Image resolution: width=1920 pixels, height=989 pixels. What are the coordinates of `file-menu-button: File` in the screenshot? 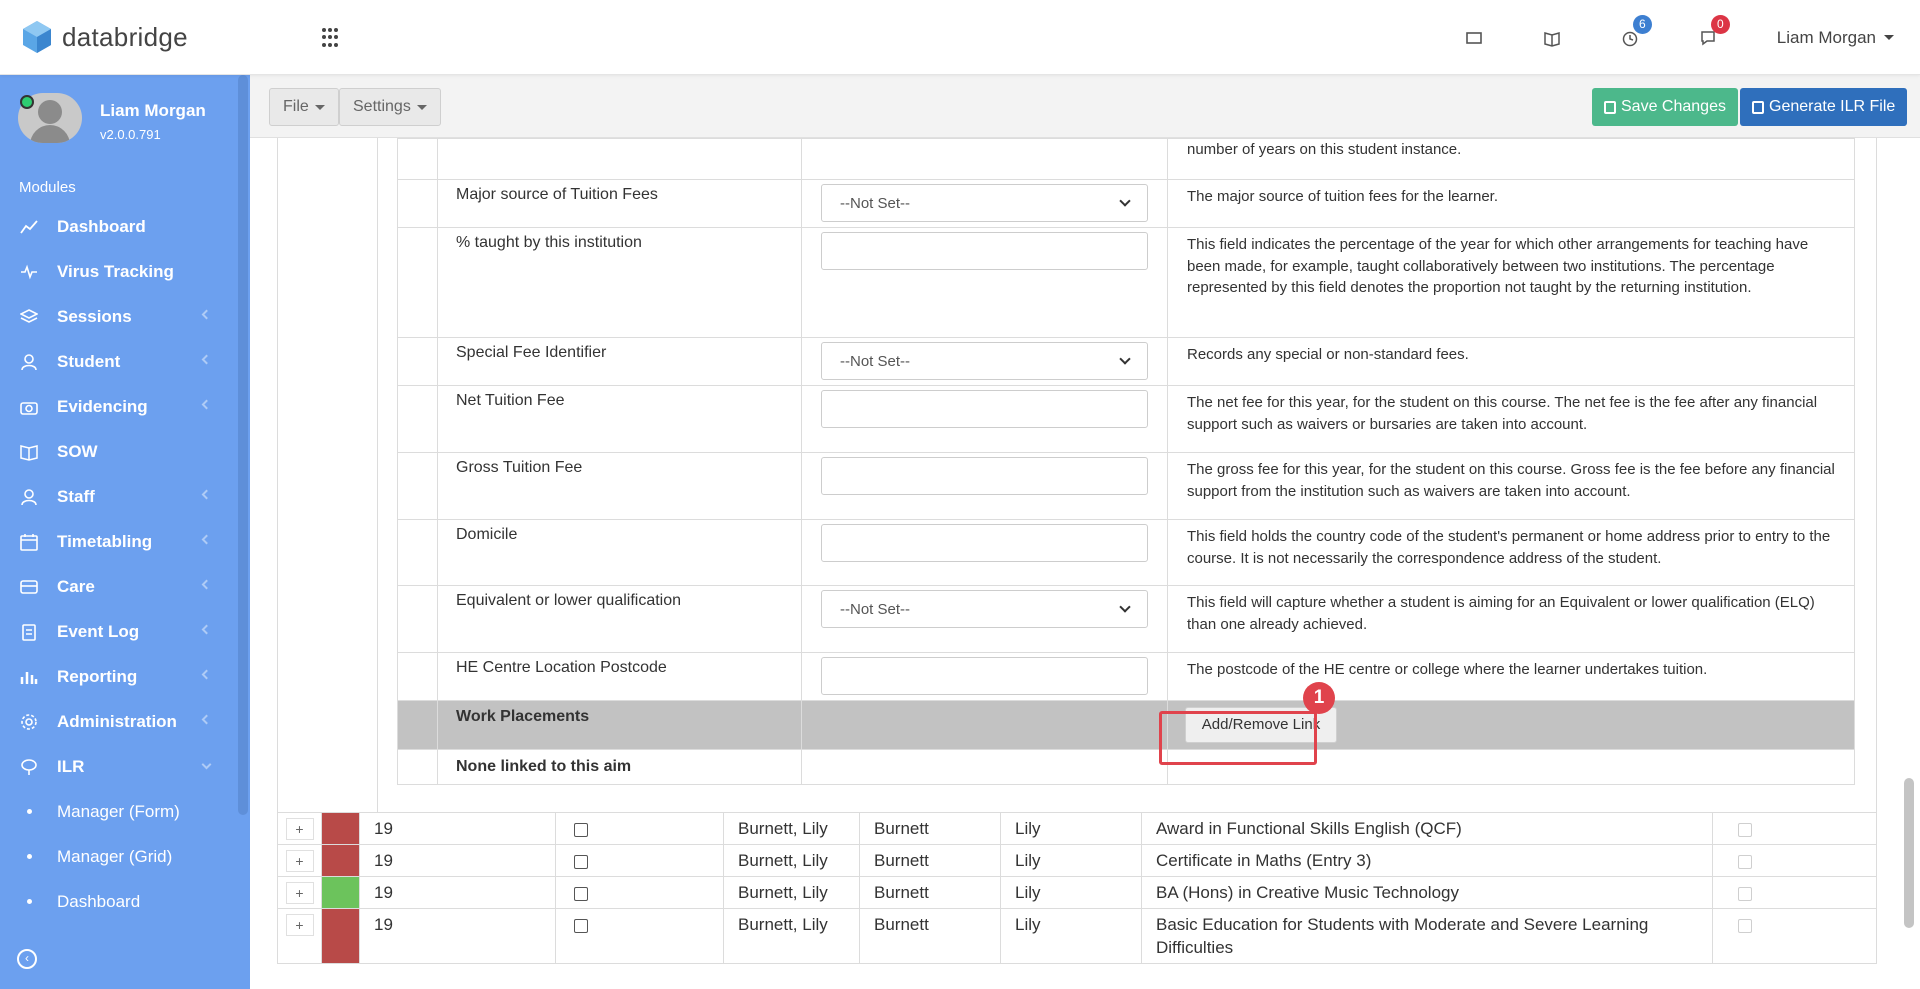 It's located at (304, 107).